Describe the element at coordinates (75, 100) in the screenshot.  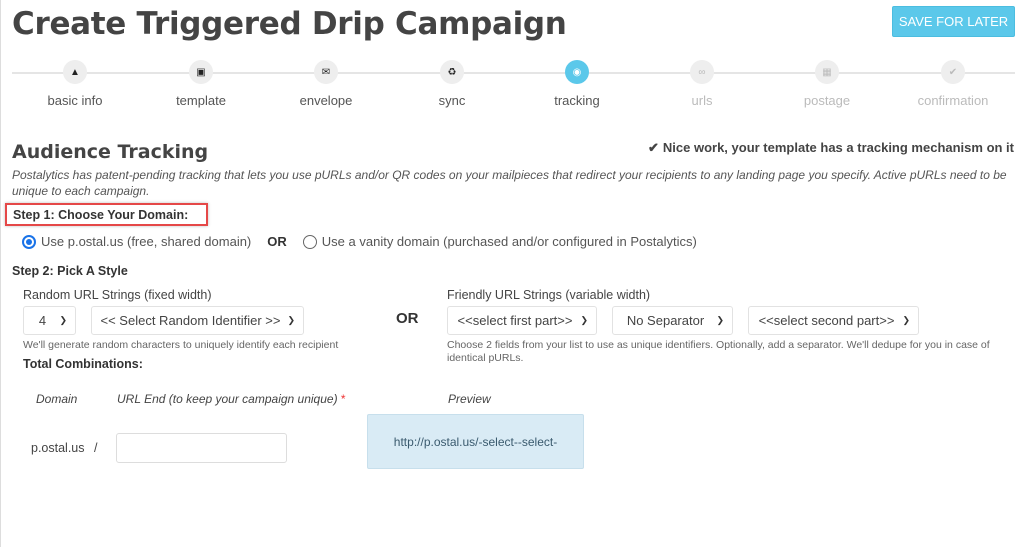
I see `step-label: basic info` at that location.